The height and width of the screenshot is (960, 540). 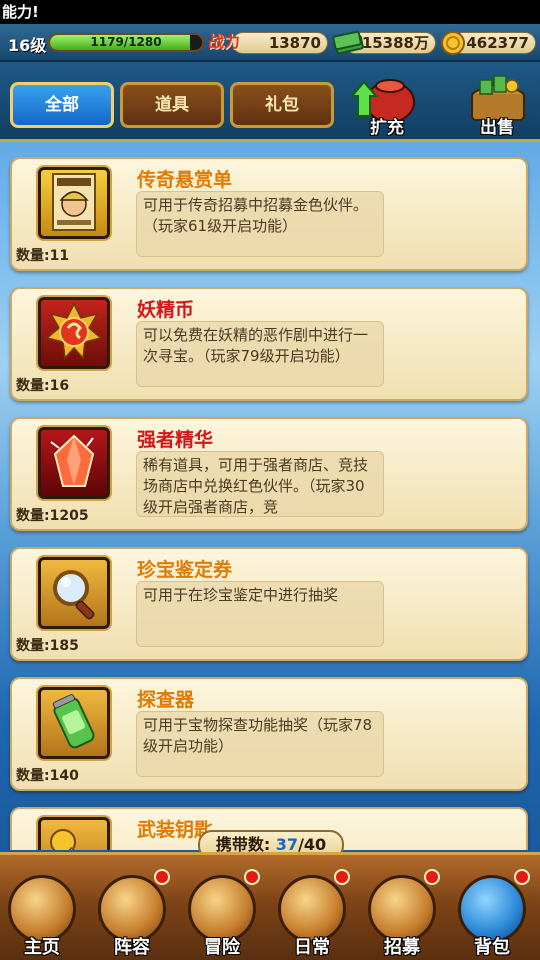 I want to click on wanted-poster-icon, so click(x=74, y=203).